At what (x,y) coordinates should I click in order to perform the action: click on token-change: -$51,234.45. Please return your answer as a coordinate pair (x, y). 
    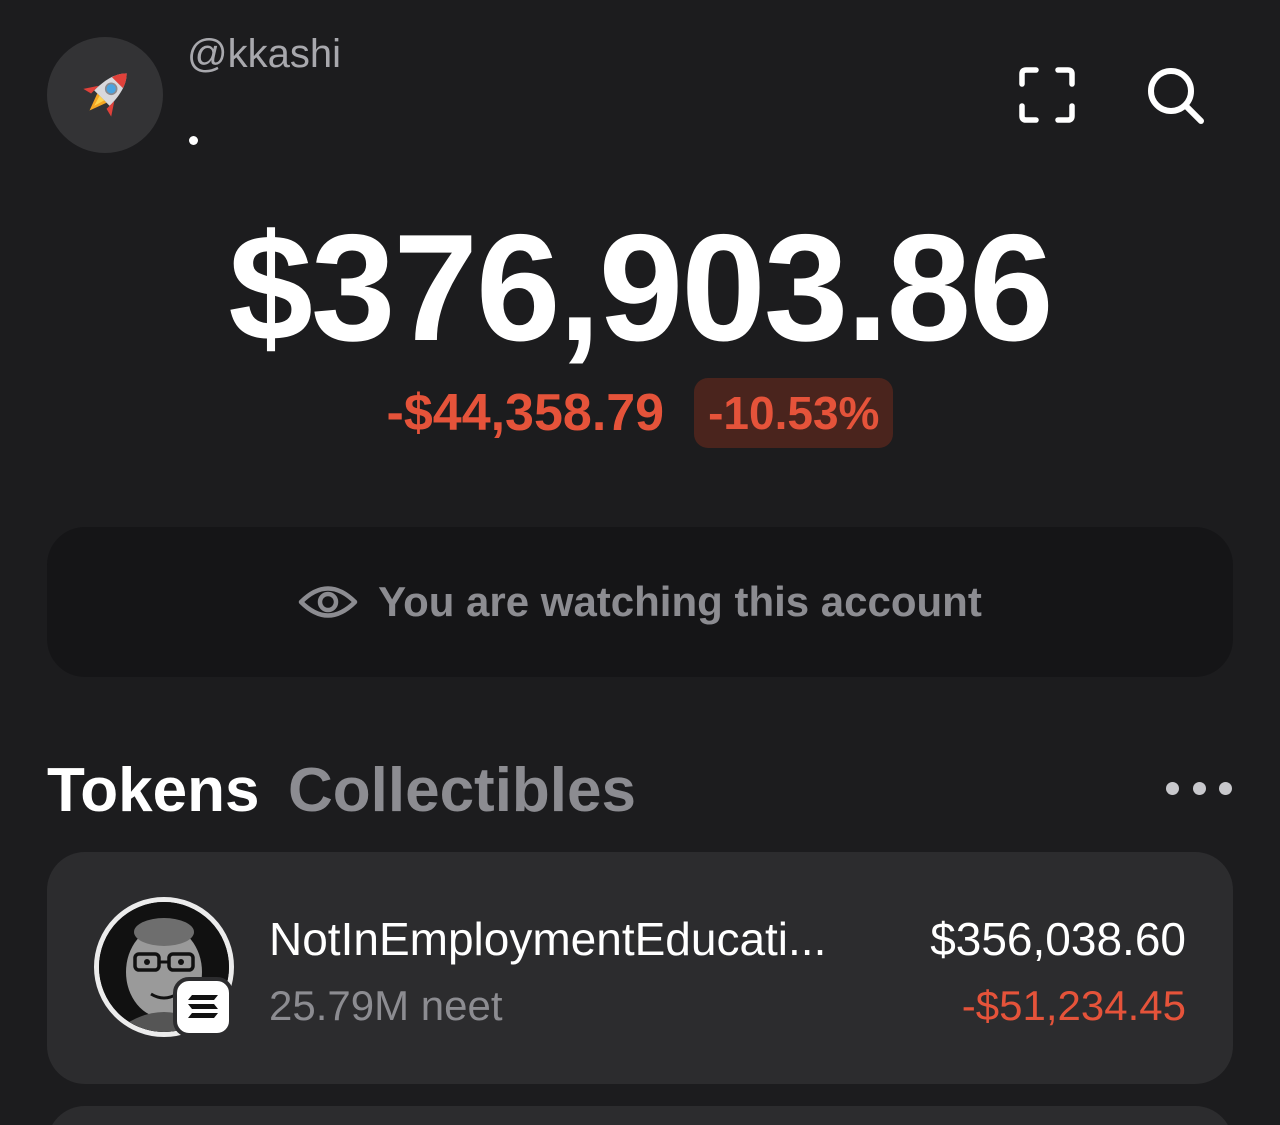
    Looking at the image, I should click on (1073, 1005).